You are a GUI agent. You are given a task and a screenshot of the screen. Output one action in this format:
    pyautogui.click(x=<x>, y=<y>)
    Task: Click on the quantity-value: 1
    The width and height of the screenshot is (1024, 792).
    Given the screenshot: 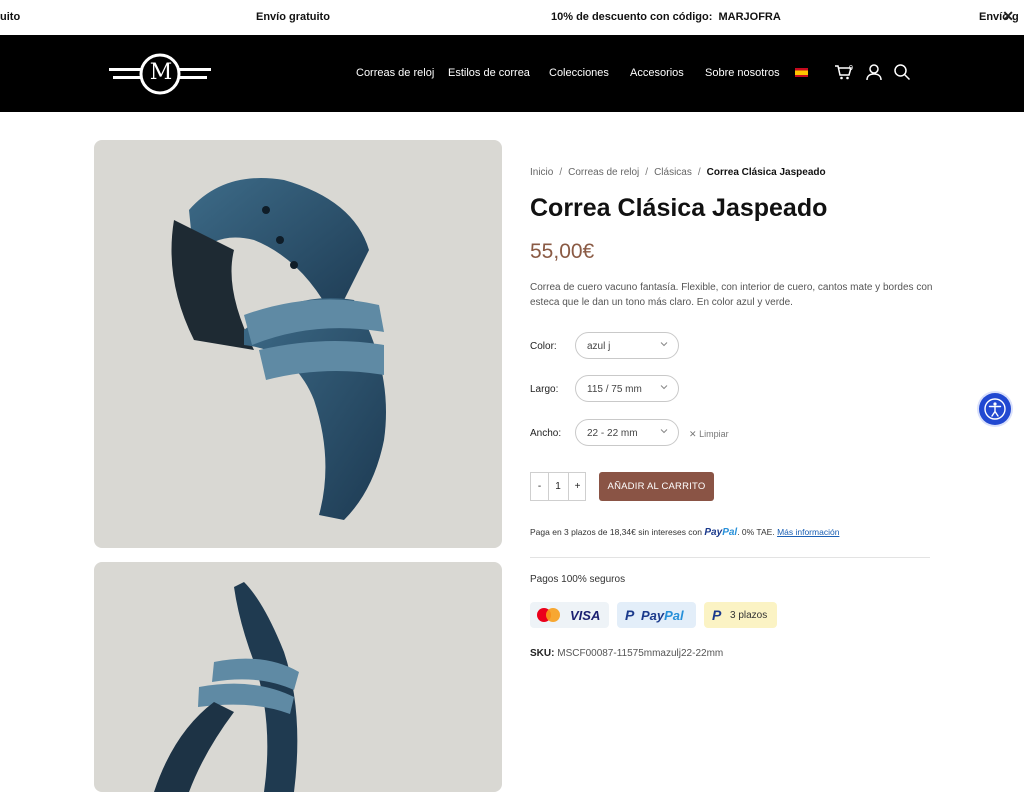 What is the action you would take?
    pyautogui.click(x=558, y=486)
    